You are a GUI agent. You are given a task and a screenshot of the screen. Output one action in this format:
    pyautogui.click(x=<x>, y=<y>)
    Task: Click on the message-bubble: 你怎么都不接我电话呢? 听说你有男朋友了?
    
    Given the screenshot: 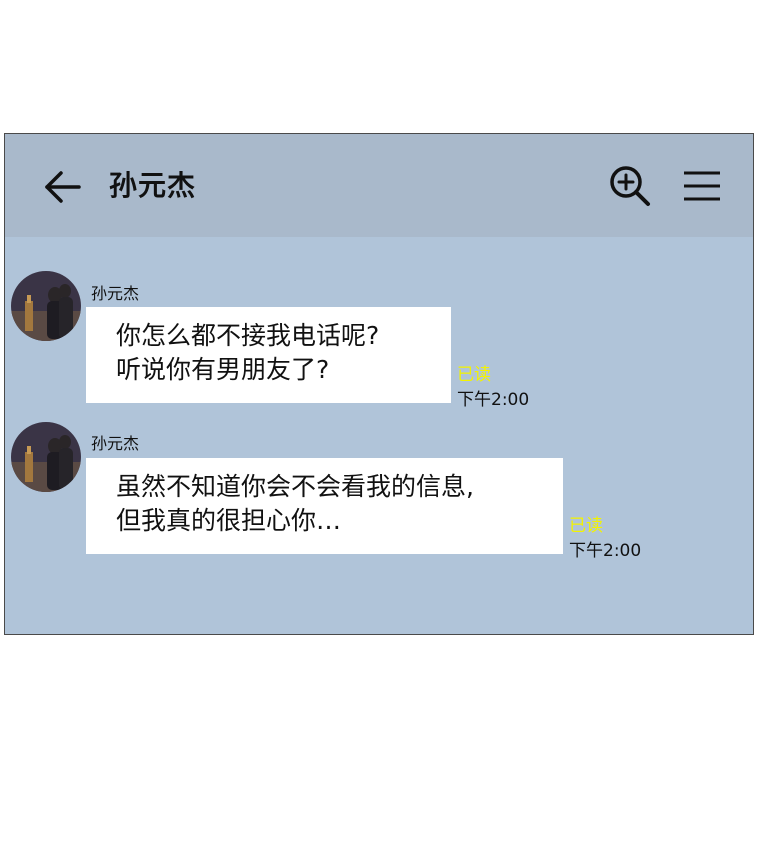 What is the action you would take?
    pyautogui.click(x=268, y=355)
    